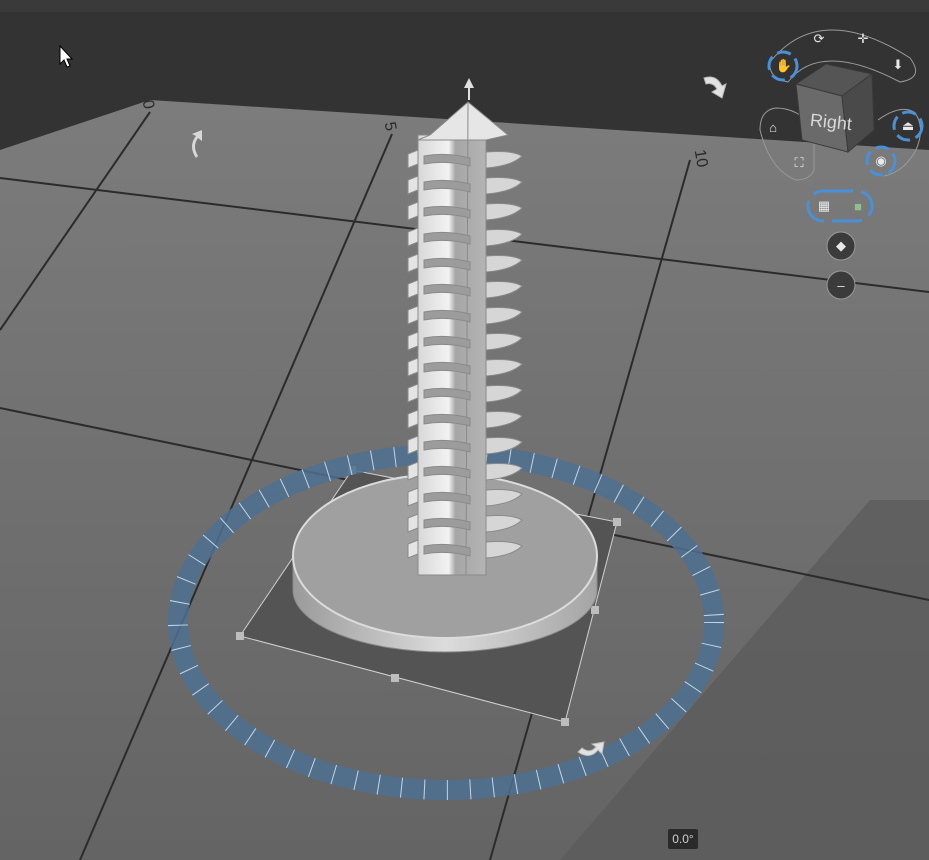  What do you see at coordinates (773, 127) in the screenshot?
I see `home-icon: ⌂` at bounding box center [773, 127].